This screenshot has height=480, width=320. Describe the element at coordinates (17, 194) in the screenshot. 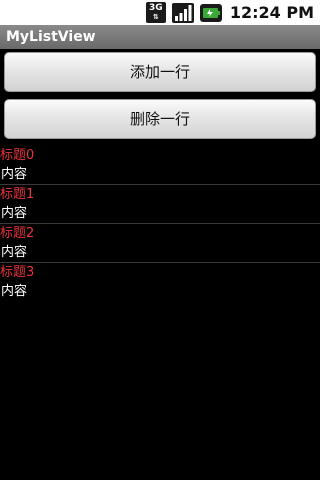

I see `list-item-title: 标题1` at that location.